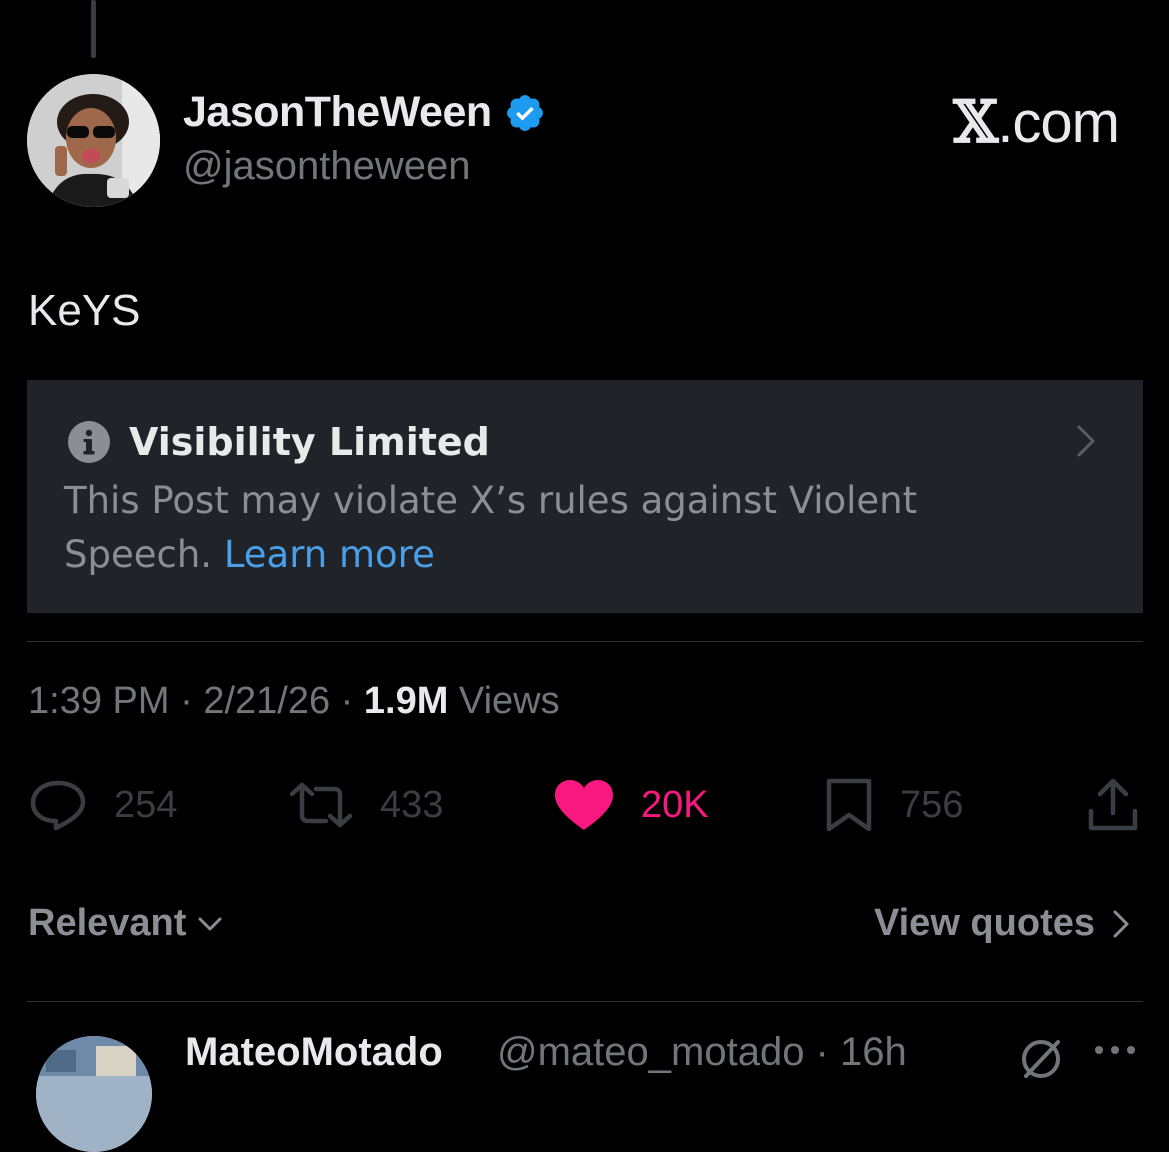 Image resolution: width=1169 pixels, height=1152 pixels. Describe the element at coordinates (975, 122) in the screenshot. I see `x-logo-mark: 𝕏` at that location.